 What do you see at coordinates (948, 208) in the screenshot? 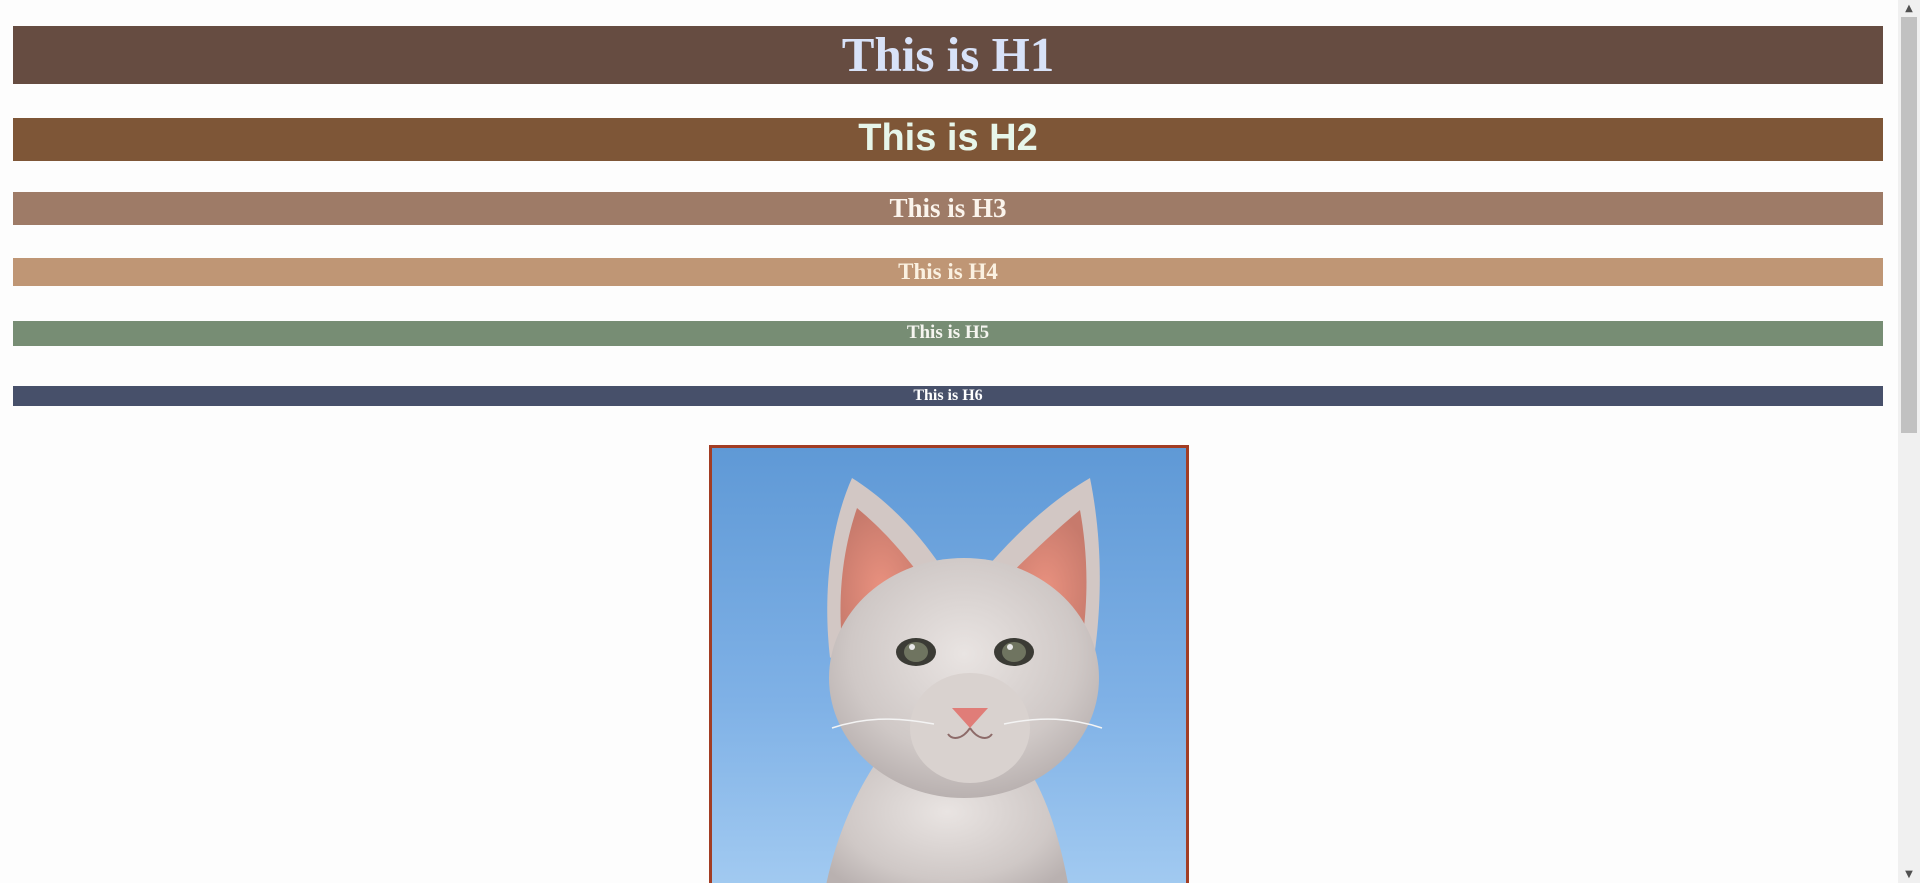
I see `heading-h3: This is H3` at bounding box center [948, 208].